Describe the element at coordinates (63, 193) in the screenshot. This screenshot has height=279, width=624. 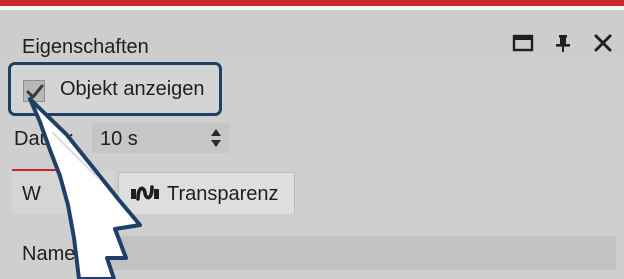
I see `tab-w: W` at that location.